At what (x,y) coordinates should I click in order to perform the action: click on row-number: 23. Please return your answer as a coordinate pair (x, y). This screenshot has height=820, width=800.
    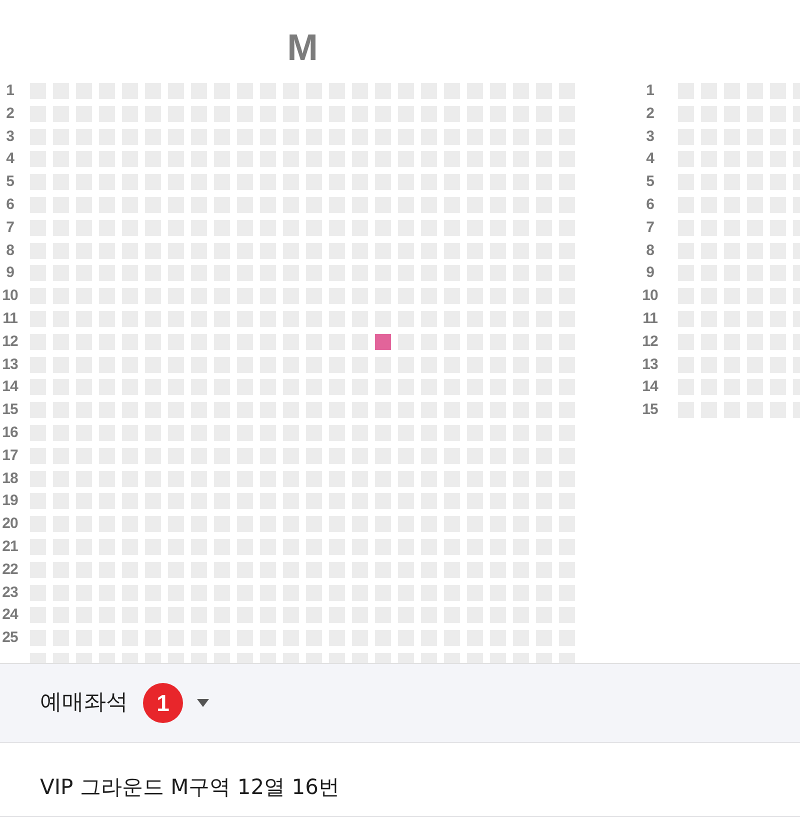
    Looking at the image, I should click on (10, 592).